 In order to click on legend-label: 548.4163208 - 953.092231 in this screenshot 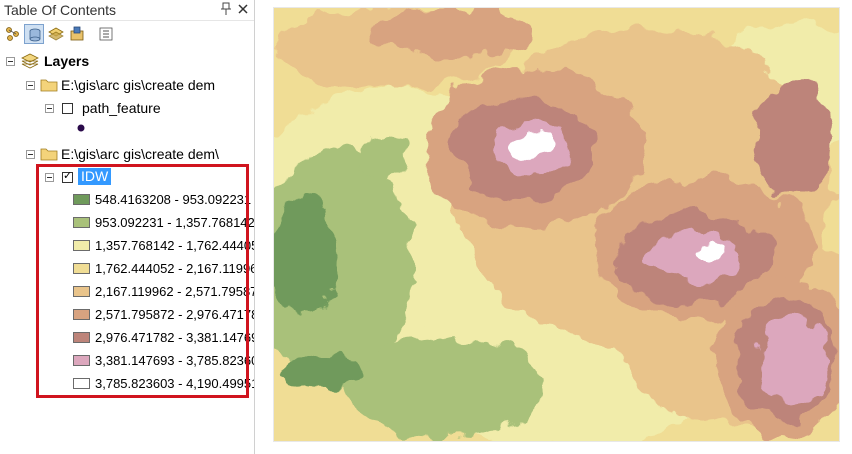, I will do `click(173, 199)`.